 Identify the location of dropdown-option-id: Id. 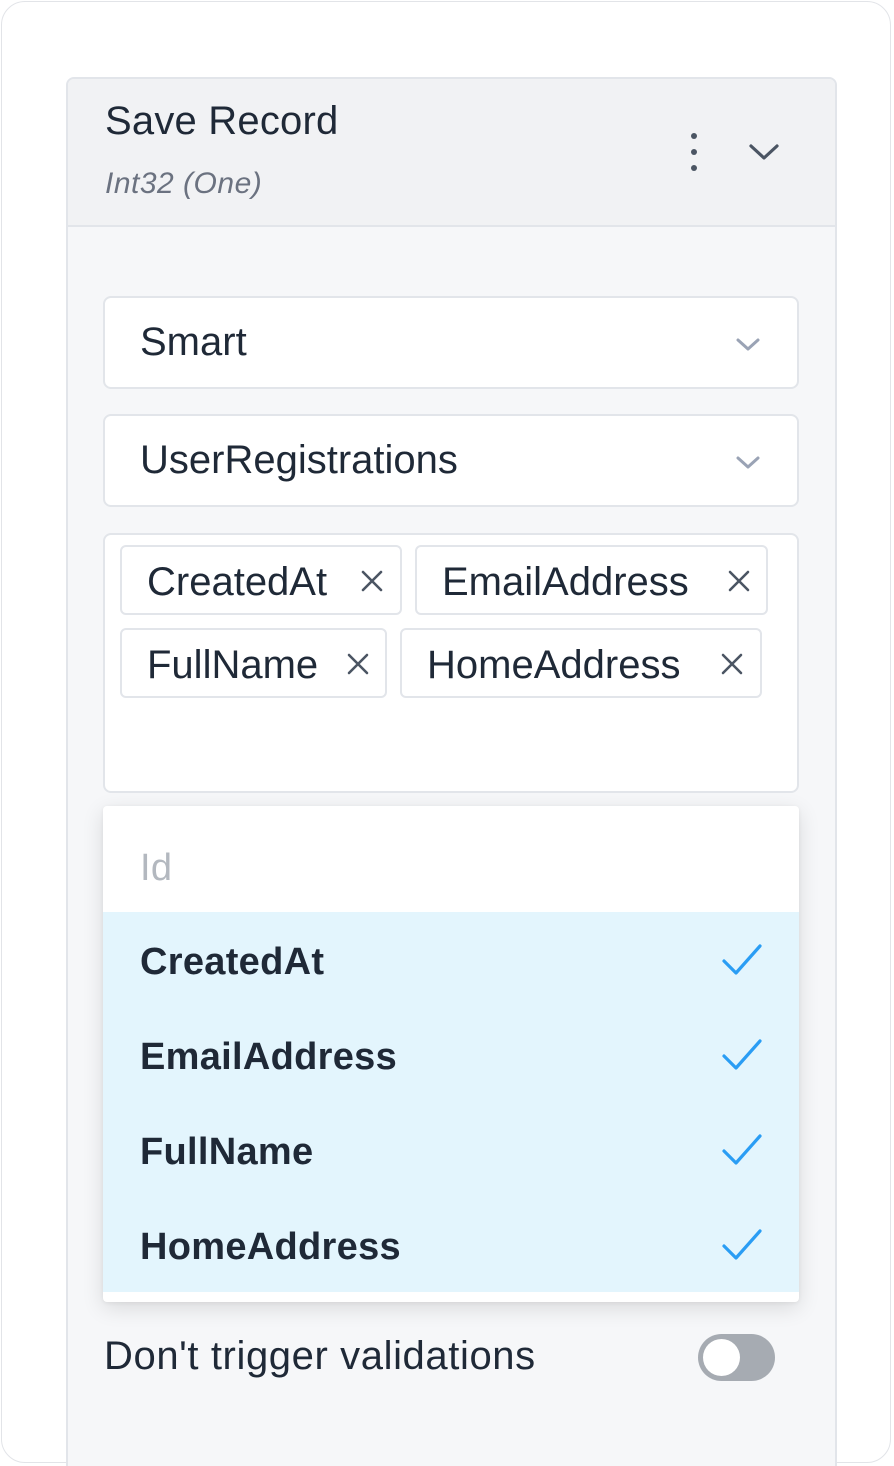
(451, 865).